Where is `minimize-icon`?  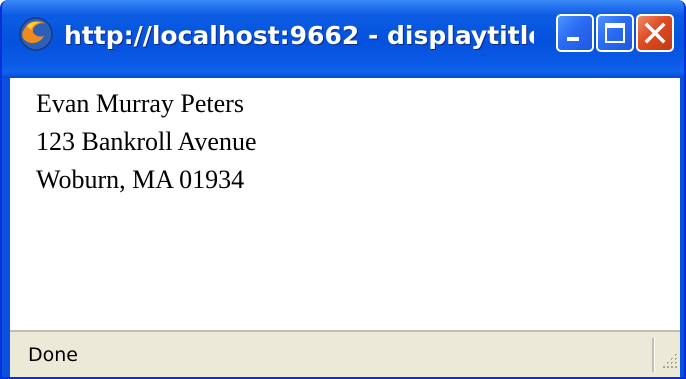 minimize-icon is located at coordinates (573, 39).